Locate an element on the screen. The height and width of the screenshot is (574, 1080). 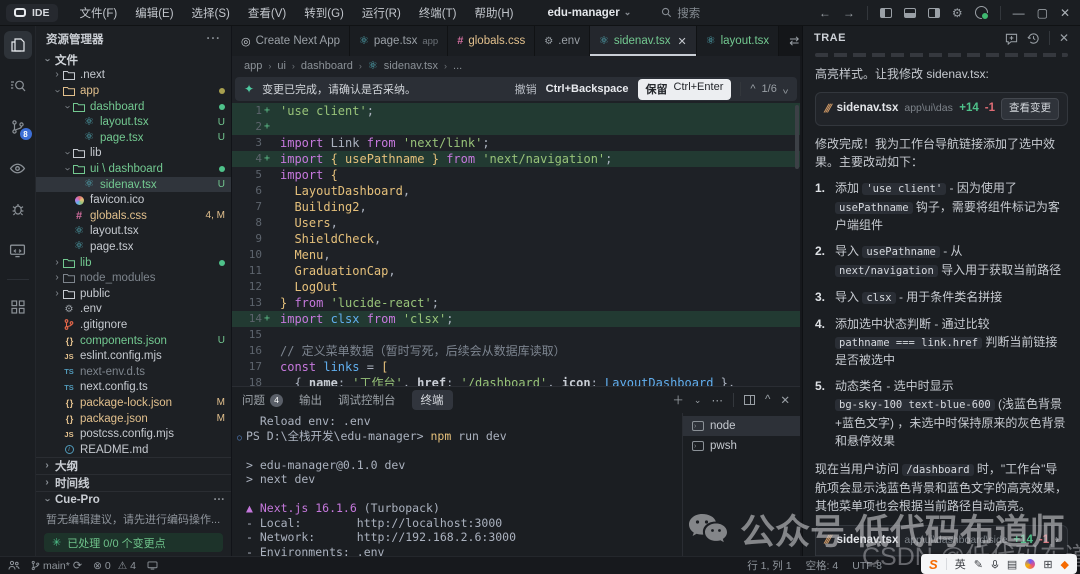
tree-item-lib: › lib is located at coordinates (133, 263).